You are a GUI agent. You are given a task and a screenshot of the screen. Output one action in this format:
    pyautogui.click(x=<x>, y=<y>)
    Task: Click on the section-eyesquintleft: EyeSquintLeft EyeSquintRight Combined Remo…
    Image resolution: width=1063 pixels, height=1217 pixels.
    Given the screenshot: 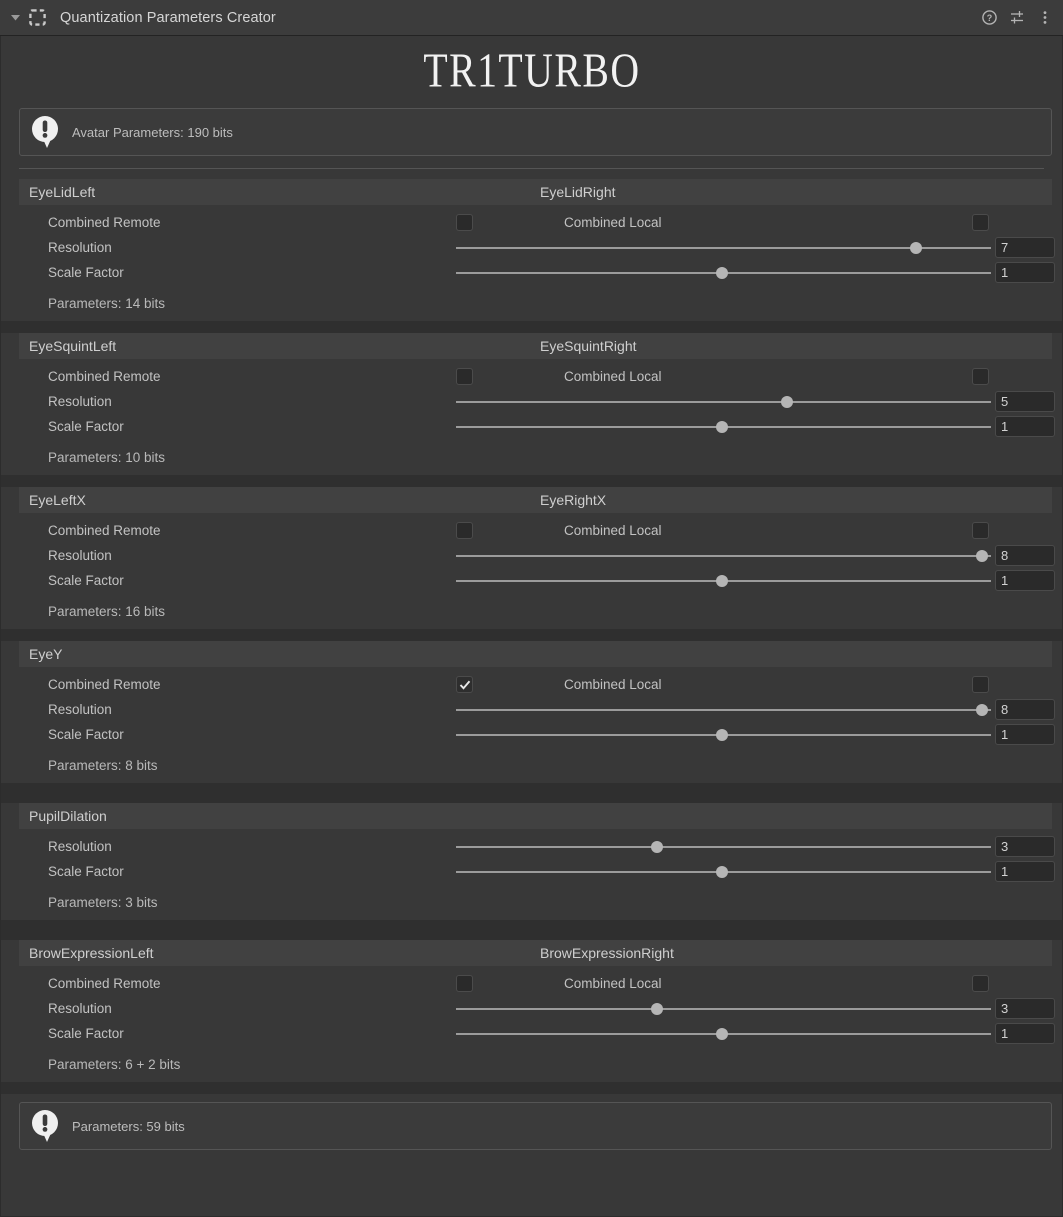 What is the action you would take?
    pyautogui.click(x=531, y=404)
    